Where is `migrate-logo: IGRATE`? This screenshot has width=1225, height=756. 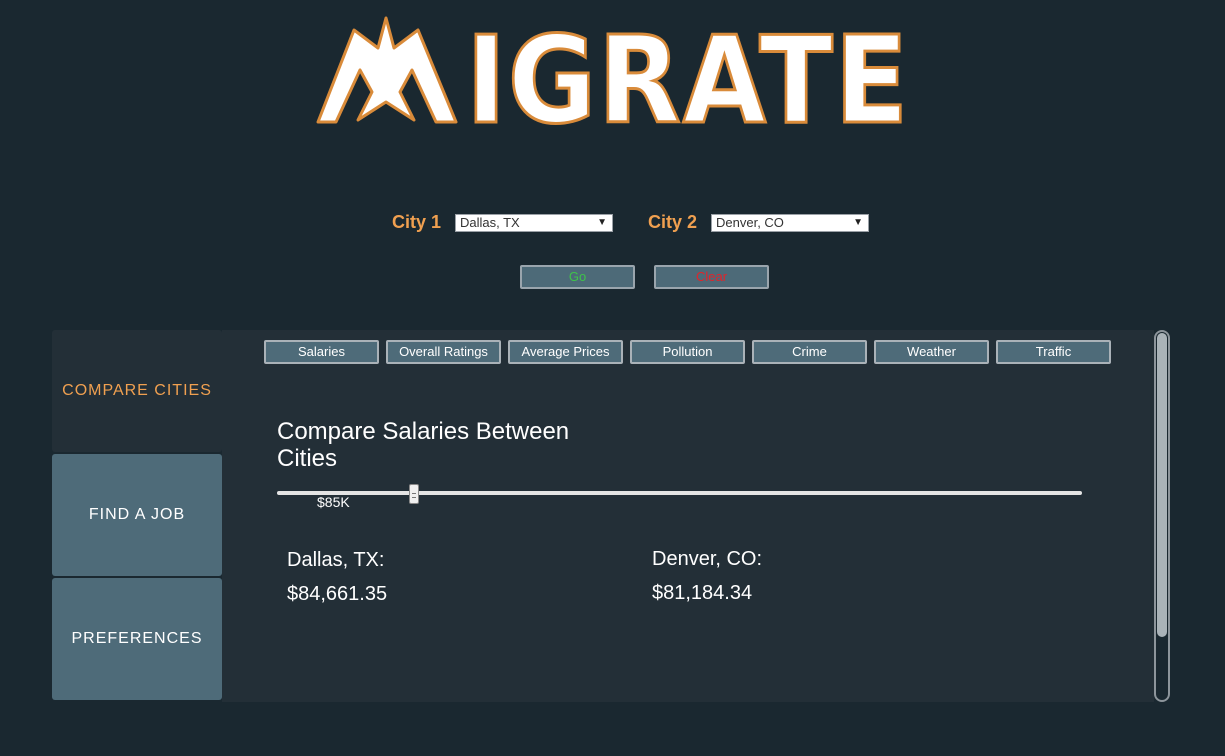 migrate-logo: IGRATE is located at coordinates (615, 71).